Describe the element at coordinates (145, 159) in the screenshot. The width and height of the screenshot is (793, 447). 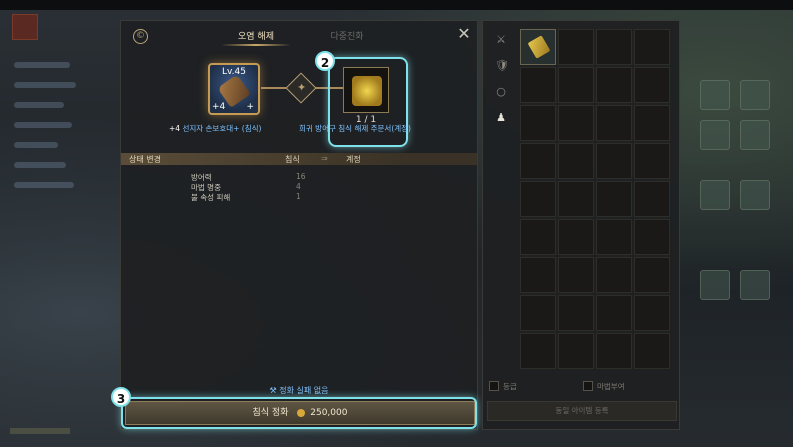
I see `stat-header-title: 상태 변경` at that location.